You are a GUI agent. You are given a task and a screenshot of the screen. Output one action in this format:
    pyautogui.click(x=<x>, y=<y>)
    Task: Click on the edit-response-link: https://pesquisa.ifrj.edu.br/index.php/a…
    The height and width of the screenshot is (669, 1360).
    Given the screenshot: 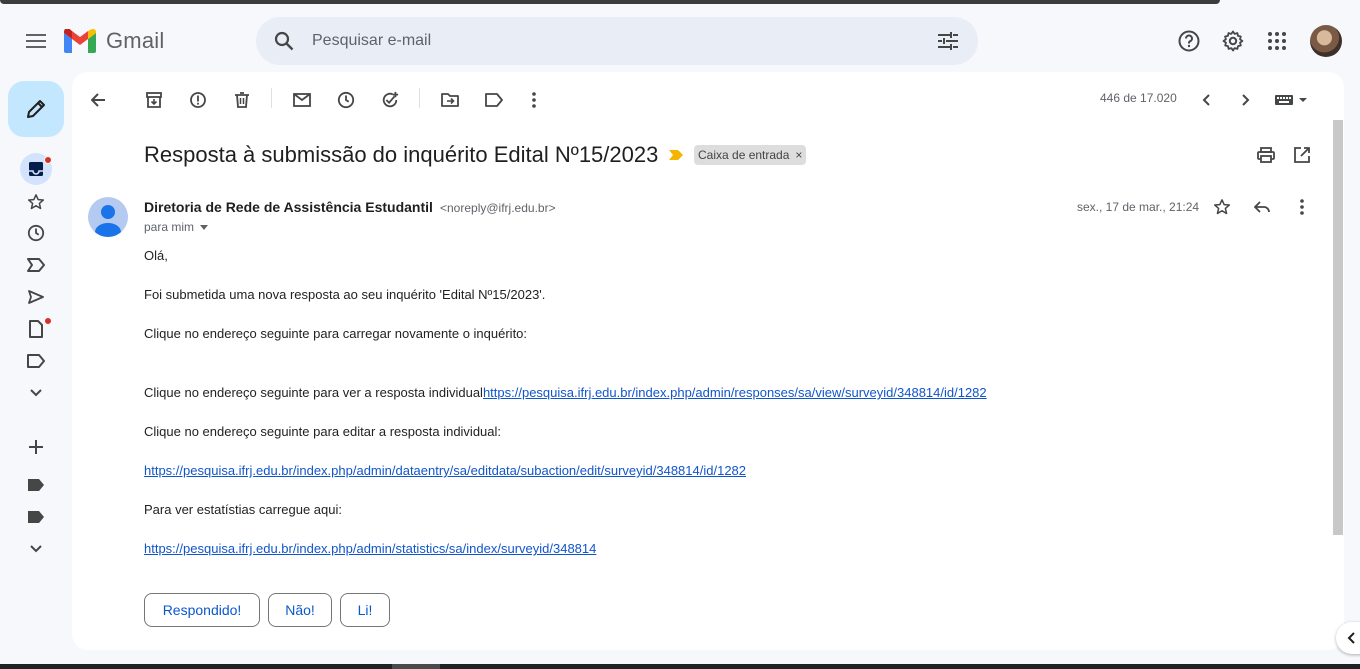 What is the action you would take?
    pyautogui.click(x=445, y=470)
    